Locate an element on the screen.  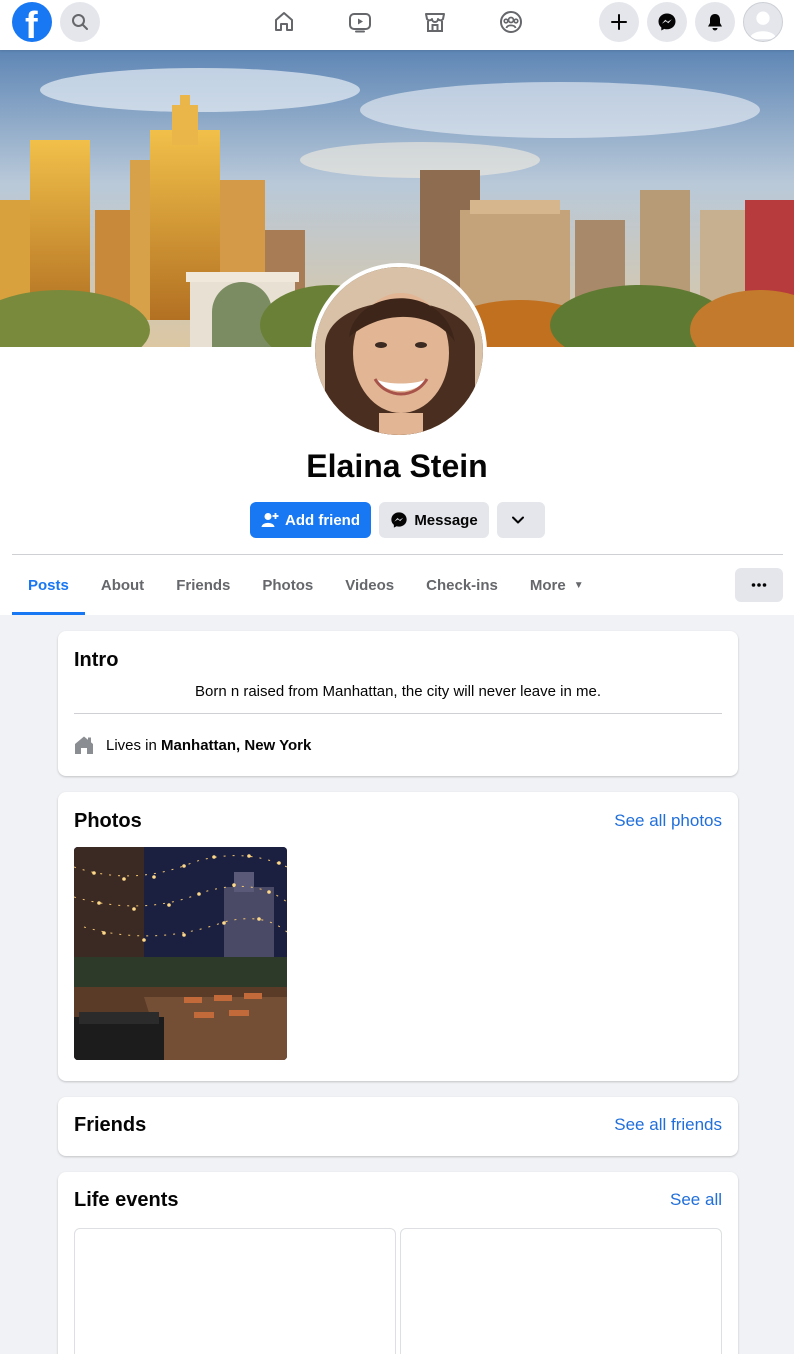
profile-picture is located at coordinates (399, 351).